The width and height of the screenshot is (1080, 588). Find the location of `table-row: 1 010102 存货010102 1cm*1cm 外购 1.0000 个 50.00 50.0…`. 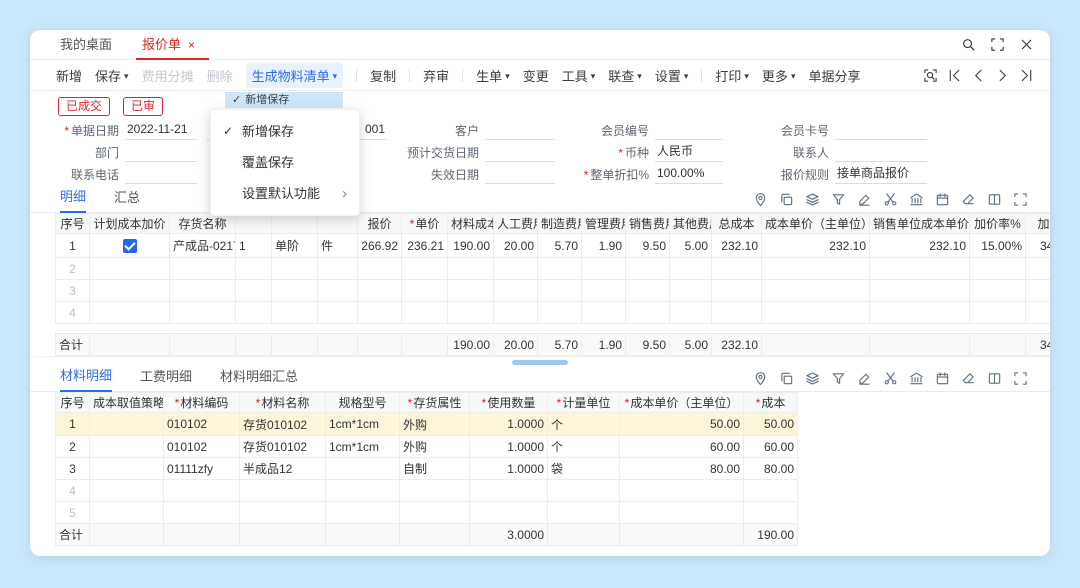

table-row: 1 010102 存货010102 1cm*1cm 外购 1.0000 个 50.00 50.0… is located at coordinates (426, 424).